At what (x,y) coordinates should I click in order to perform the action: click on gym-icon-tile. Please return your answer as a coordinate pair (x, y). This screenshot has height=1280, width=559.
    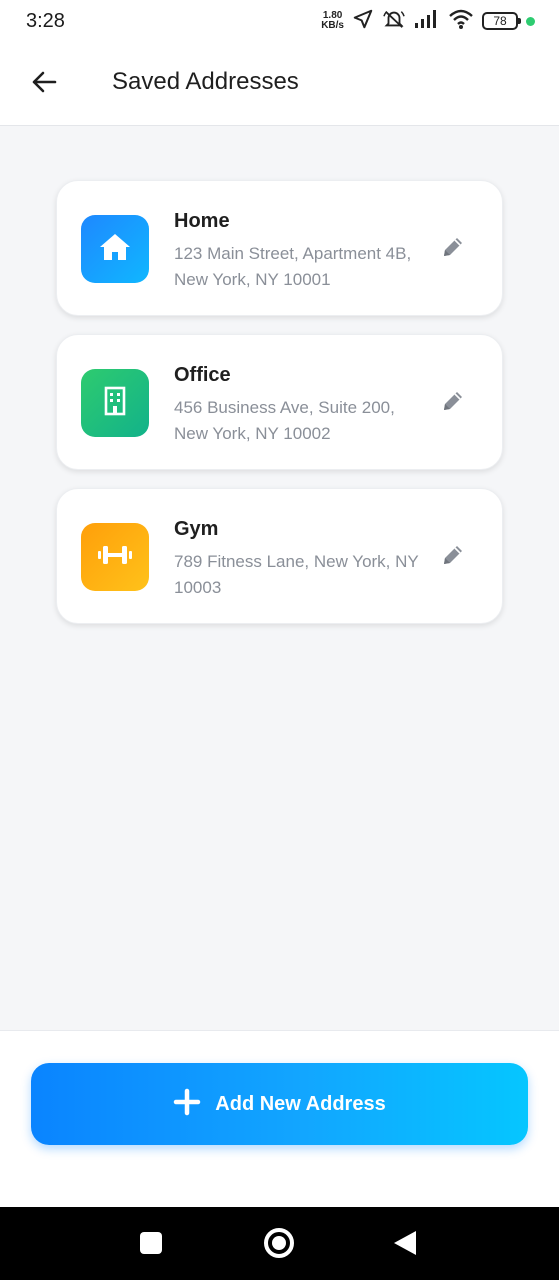
    Looking at the image, I should click on (115, 557).